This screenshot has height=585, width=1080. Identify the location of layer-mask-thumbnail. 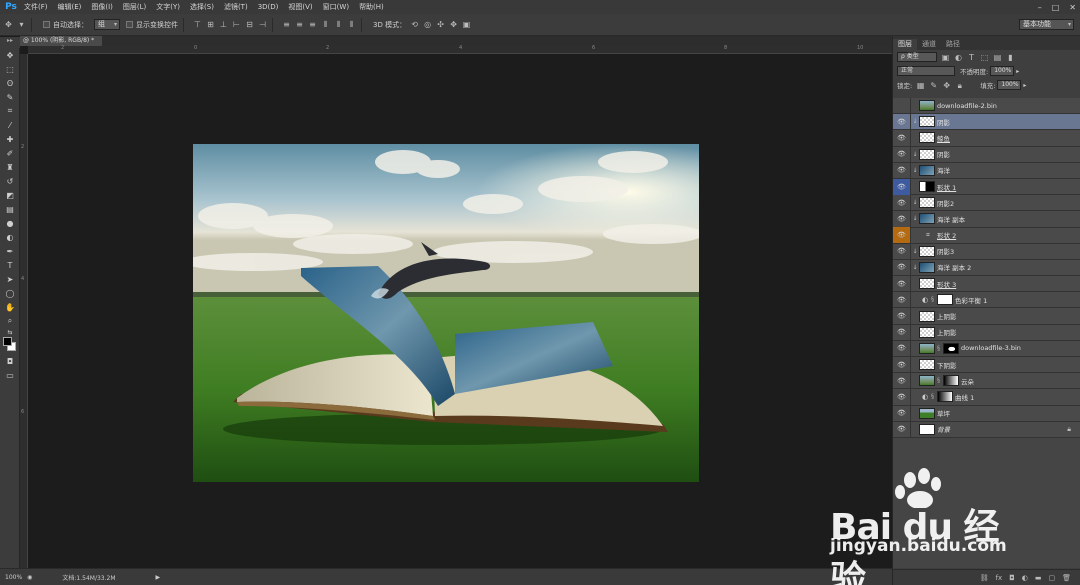
(951, 348).